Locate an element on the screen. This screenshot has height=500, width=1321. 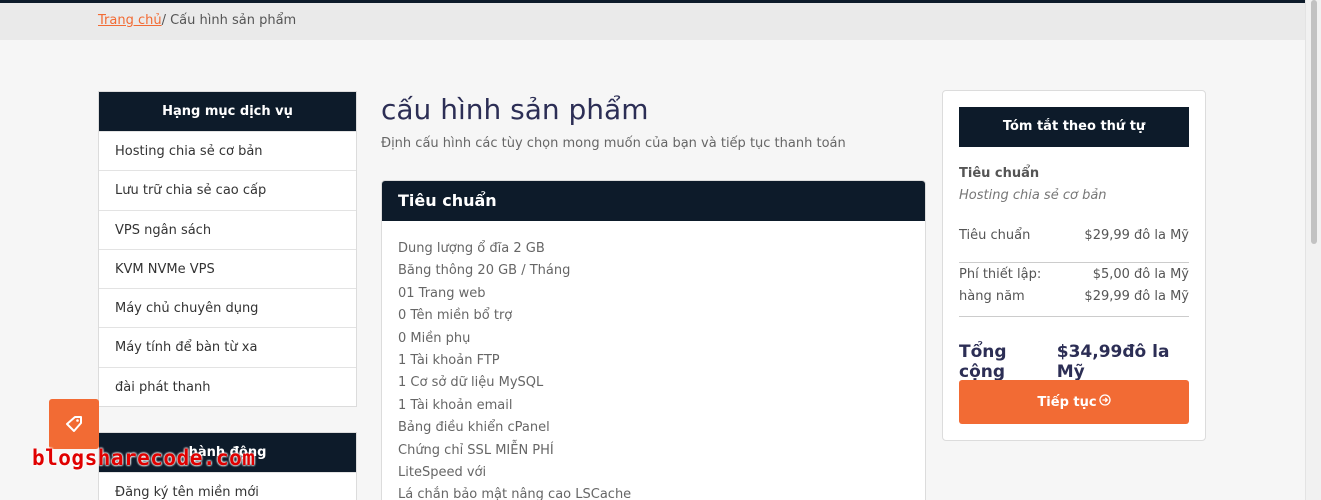
sidebar-item-radio: đài phát thanh is located at coordinates (227, 386).